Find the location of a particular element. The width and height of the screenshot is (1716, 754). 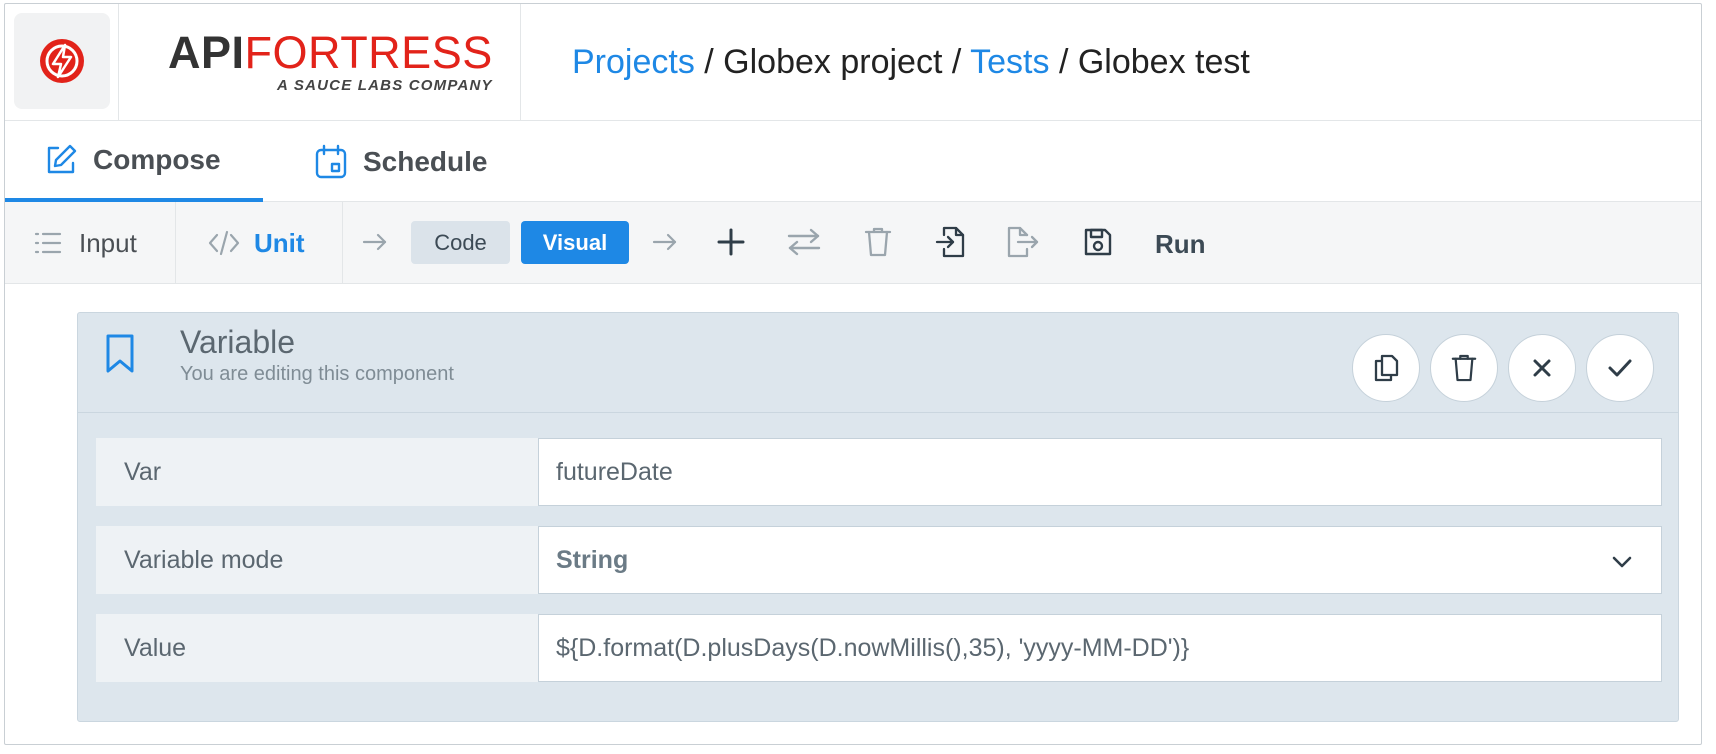

save-icon is located at coordinates (1098, 242).